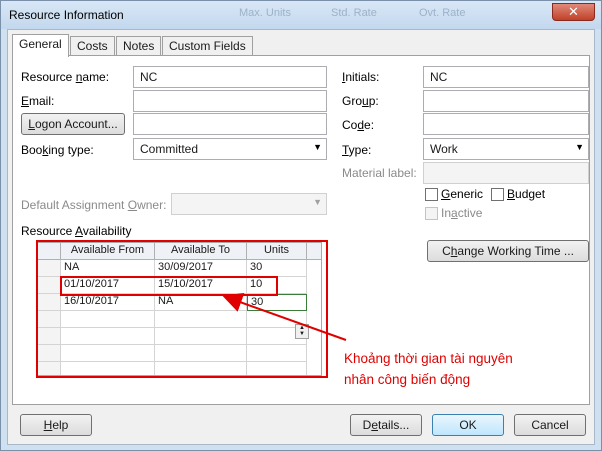 The image size is (602, 451). What do you see at coordinates (497, 194) in the screenshot?
I see `budget-checkbox` at bounding box center [497, 194].